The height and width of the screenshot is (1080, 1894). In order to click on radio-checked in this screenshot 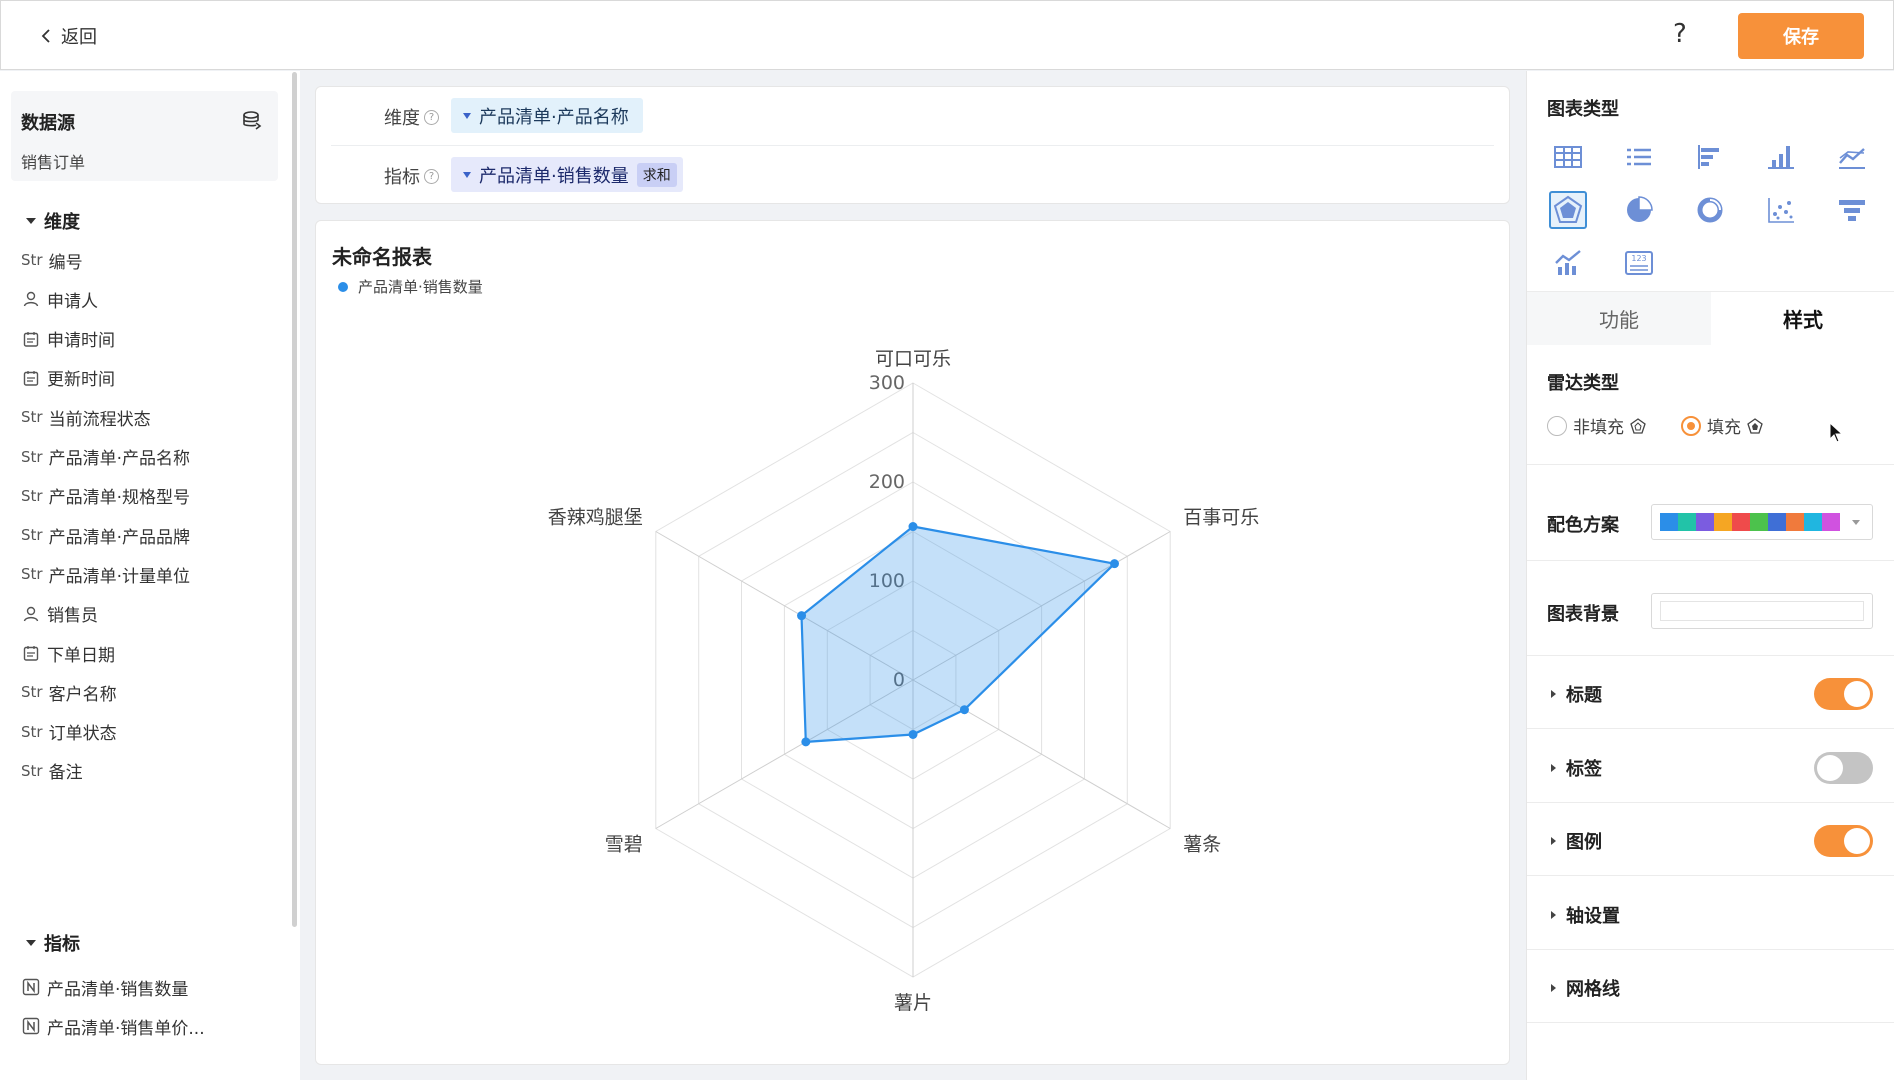, I will do `click(1691, 425)`.